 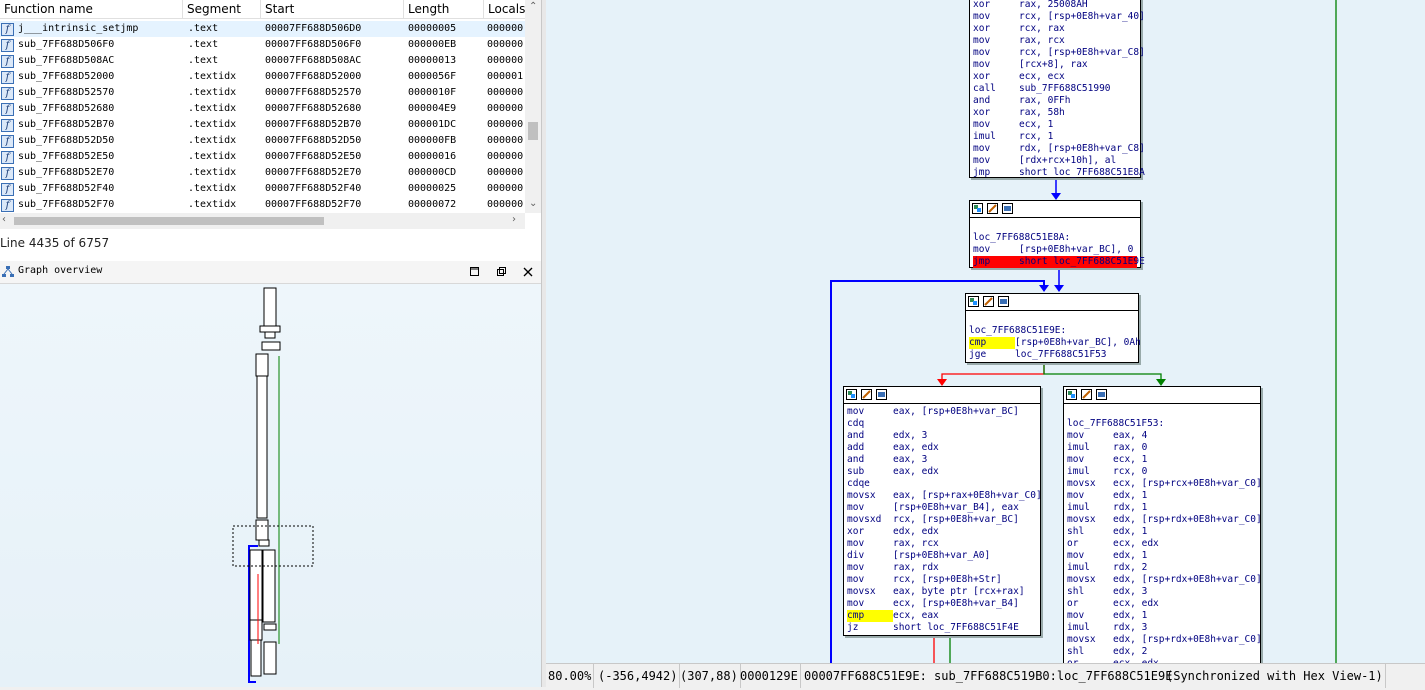 I want to click on operand: edx, 1, so click(x=1130, y=495).